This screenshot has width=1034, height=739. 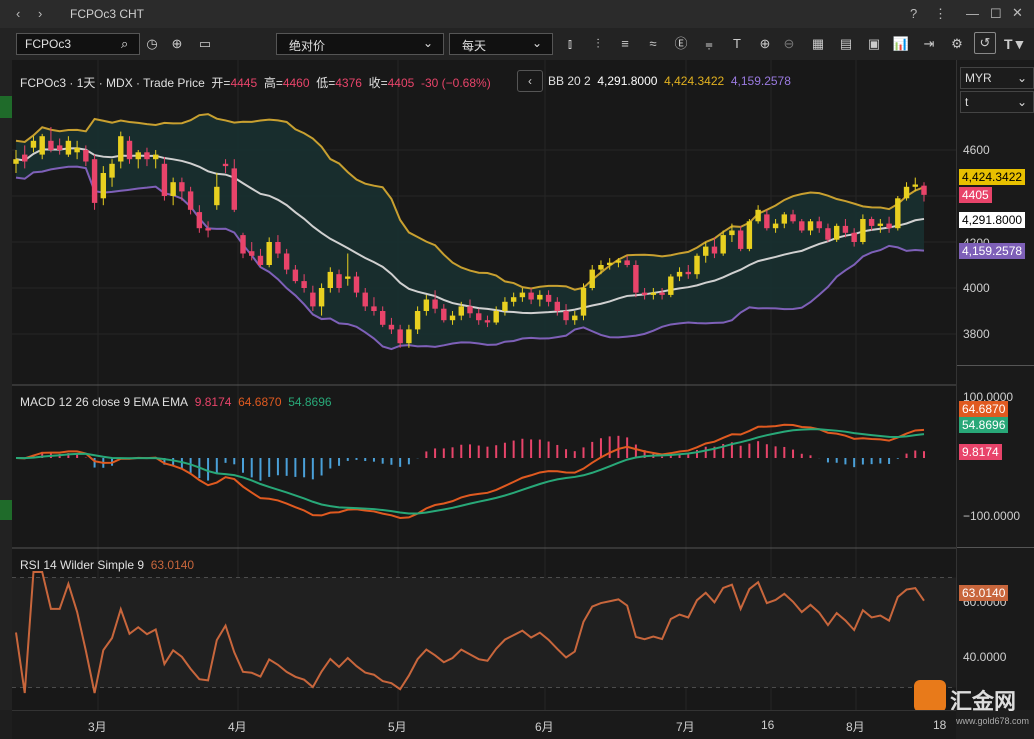 I want to click on price-tick: 3800, so click(x=976, y=334).